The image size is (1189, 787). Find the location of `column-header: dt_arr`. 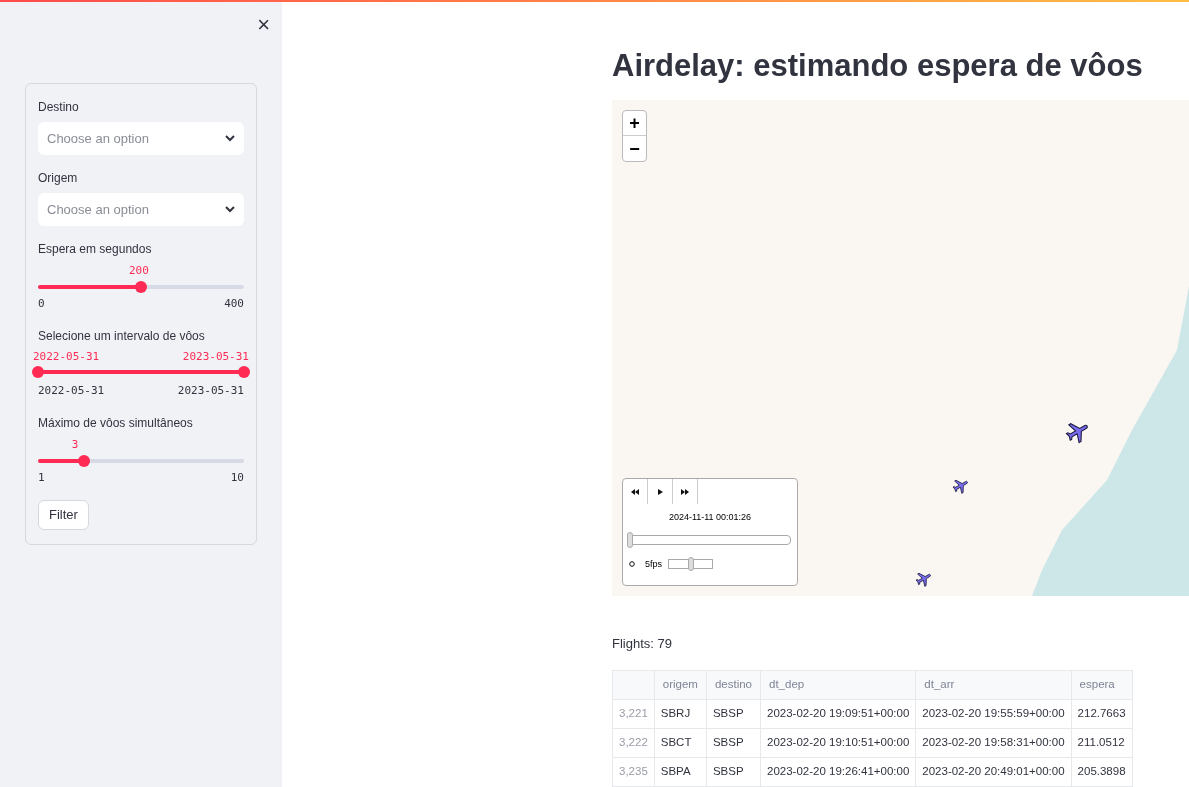

column-header: dt_arr is located at coordinates (993, 684).